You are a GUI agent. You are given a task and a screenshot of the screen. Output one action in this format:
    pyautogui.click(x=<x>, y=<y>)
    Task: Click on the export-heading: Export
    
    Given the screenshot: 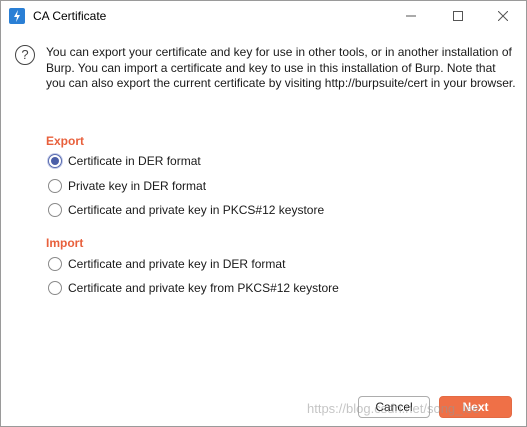 What is the action you would take?
    pyautogui.click(x=65, y=141)
    